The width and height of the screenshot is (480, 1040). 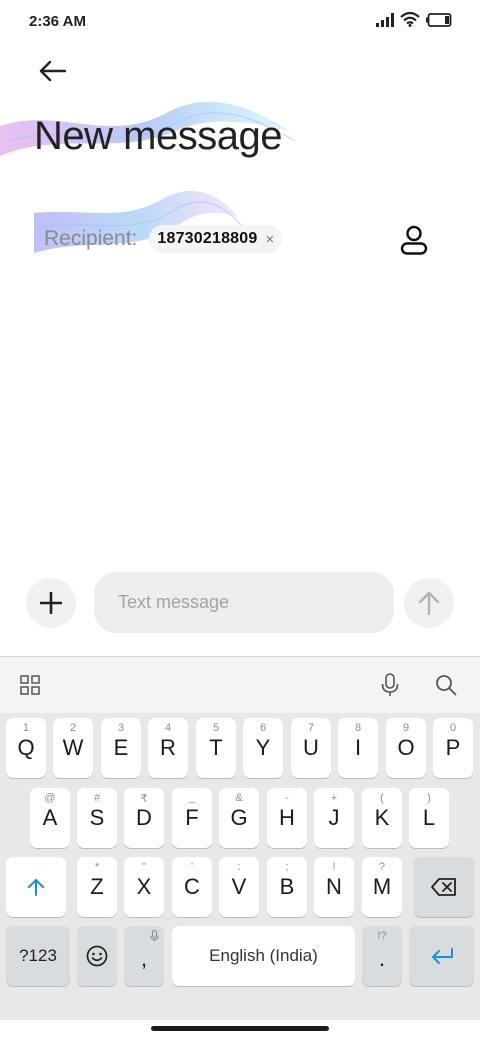 What do you see at coordinates (429, 603) in the screenshot?
I see `send-button` at bounding box center [429, 603].